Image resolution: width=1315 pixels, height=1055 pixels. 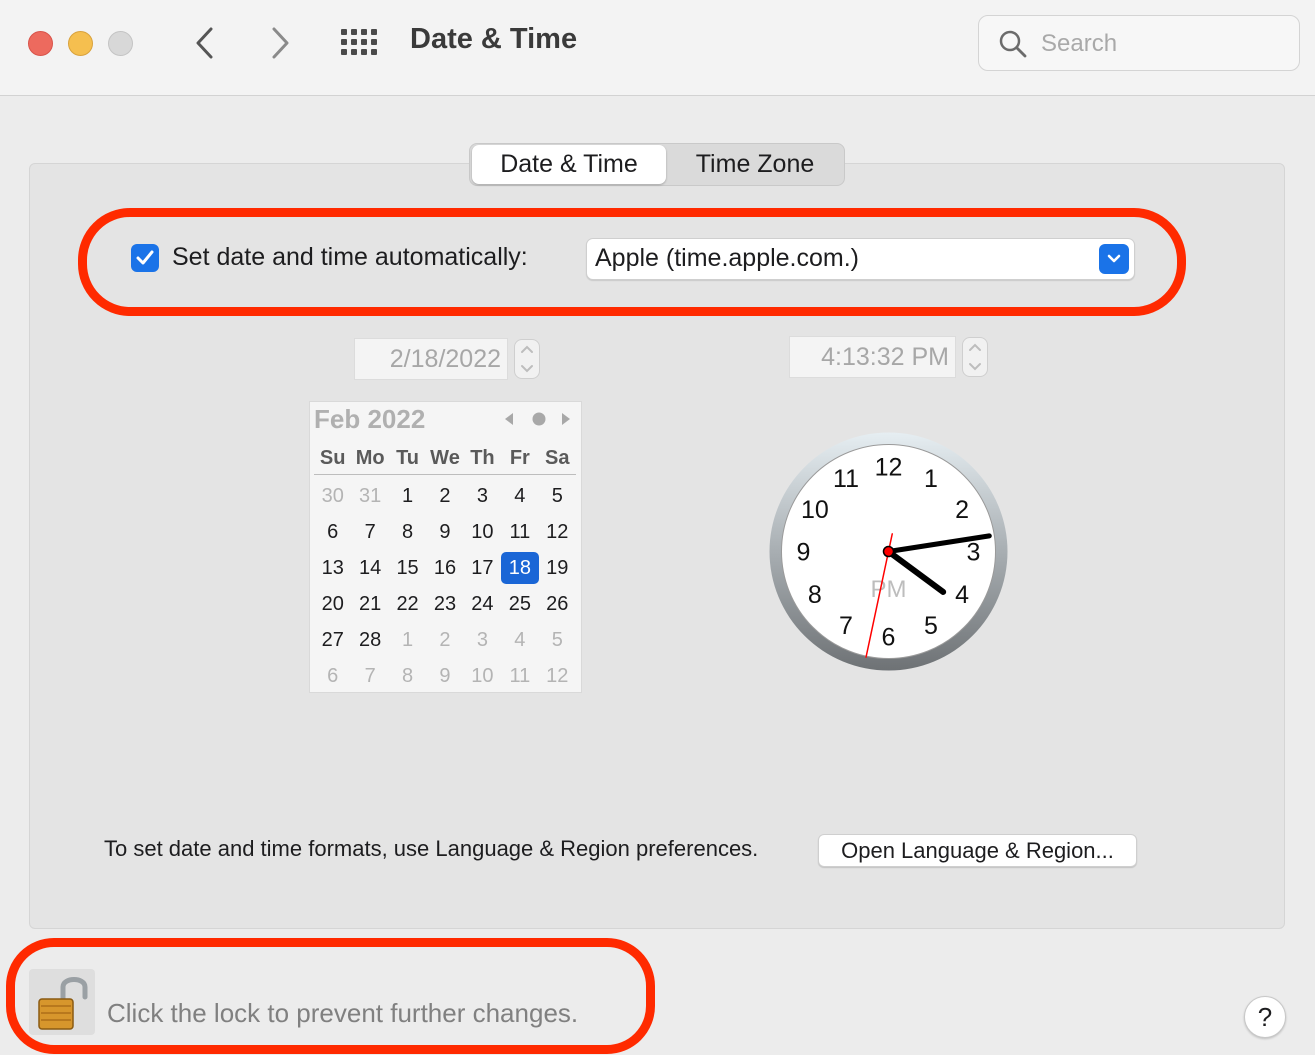 What do you see at coordinates (350, 257) in the screenshot?
I see `auto-time-label: Set date and time automatically:` at bounding box center [350, 257].